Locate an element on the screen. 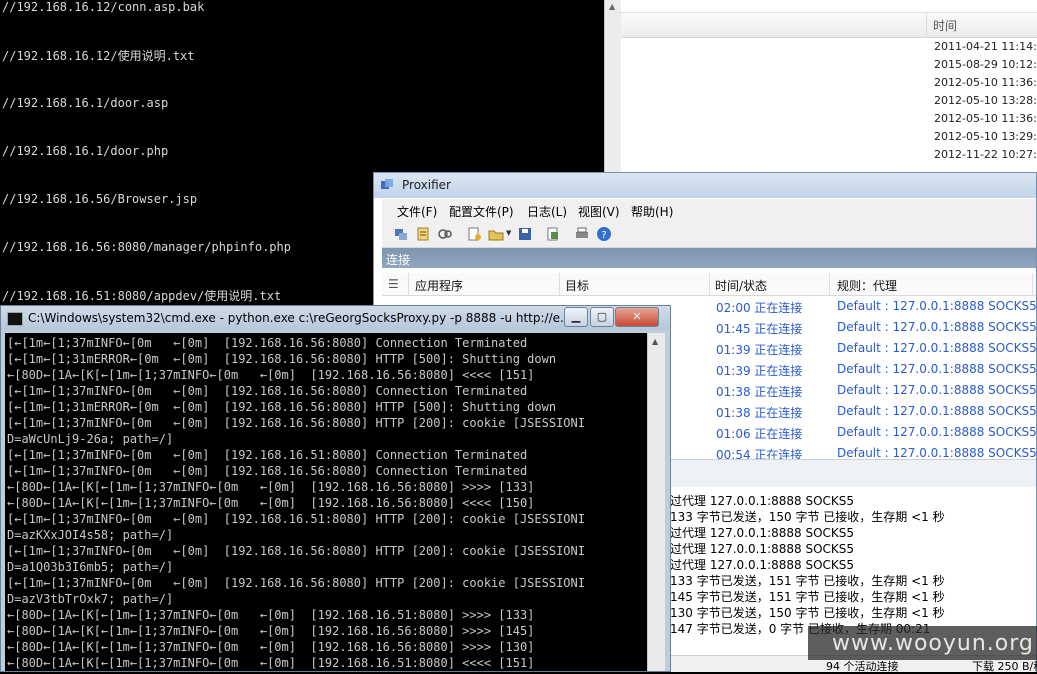 The height and width of the screenshot is (674, 1037). proxy-settings-icon is located at coordinates (553, 234).